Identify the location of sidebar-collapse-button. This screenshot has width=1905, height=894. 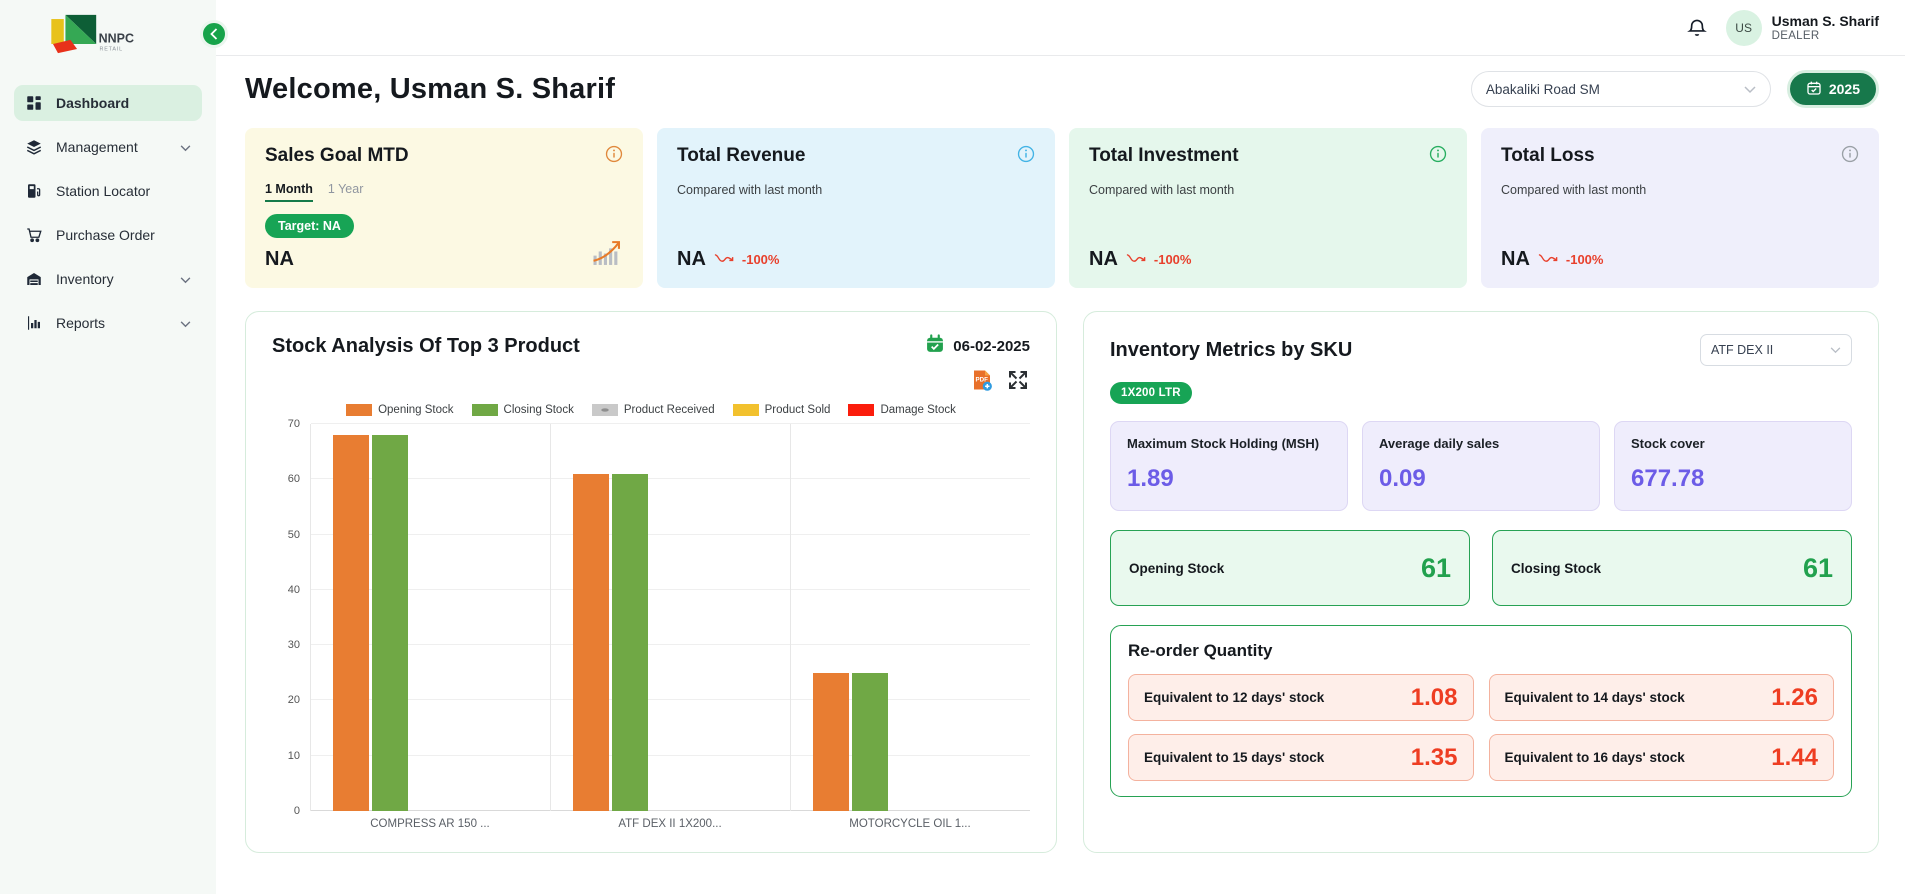
(214, 34).